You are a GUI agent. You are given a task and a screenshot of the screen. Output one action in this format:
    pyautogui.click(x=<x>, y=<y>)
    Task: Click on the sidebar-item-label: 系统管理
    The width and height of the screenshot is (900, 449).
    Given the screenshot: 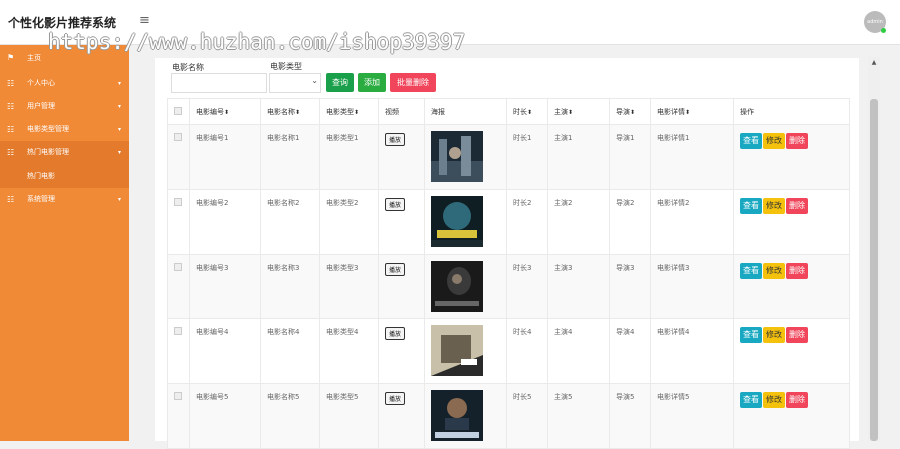 What is the action you would take?
    pyautogui.click(x=41, y=199)
    